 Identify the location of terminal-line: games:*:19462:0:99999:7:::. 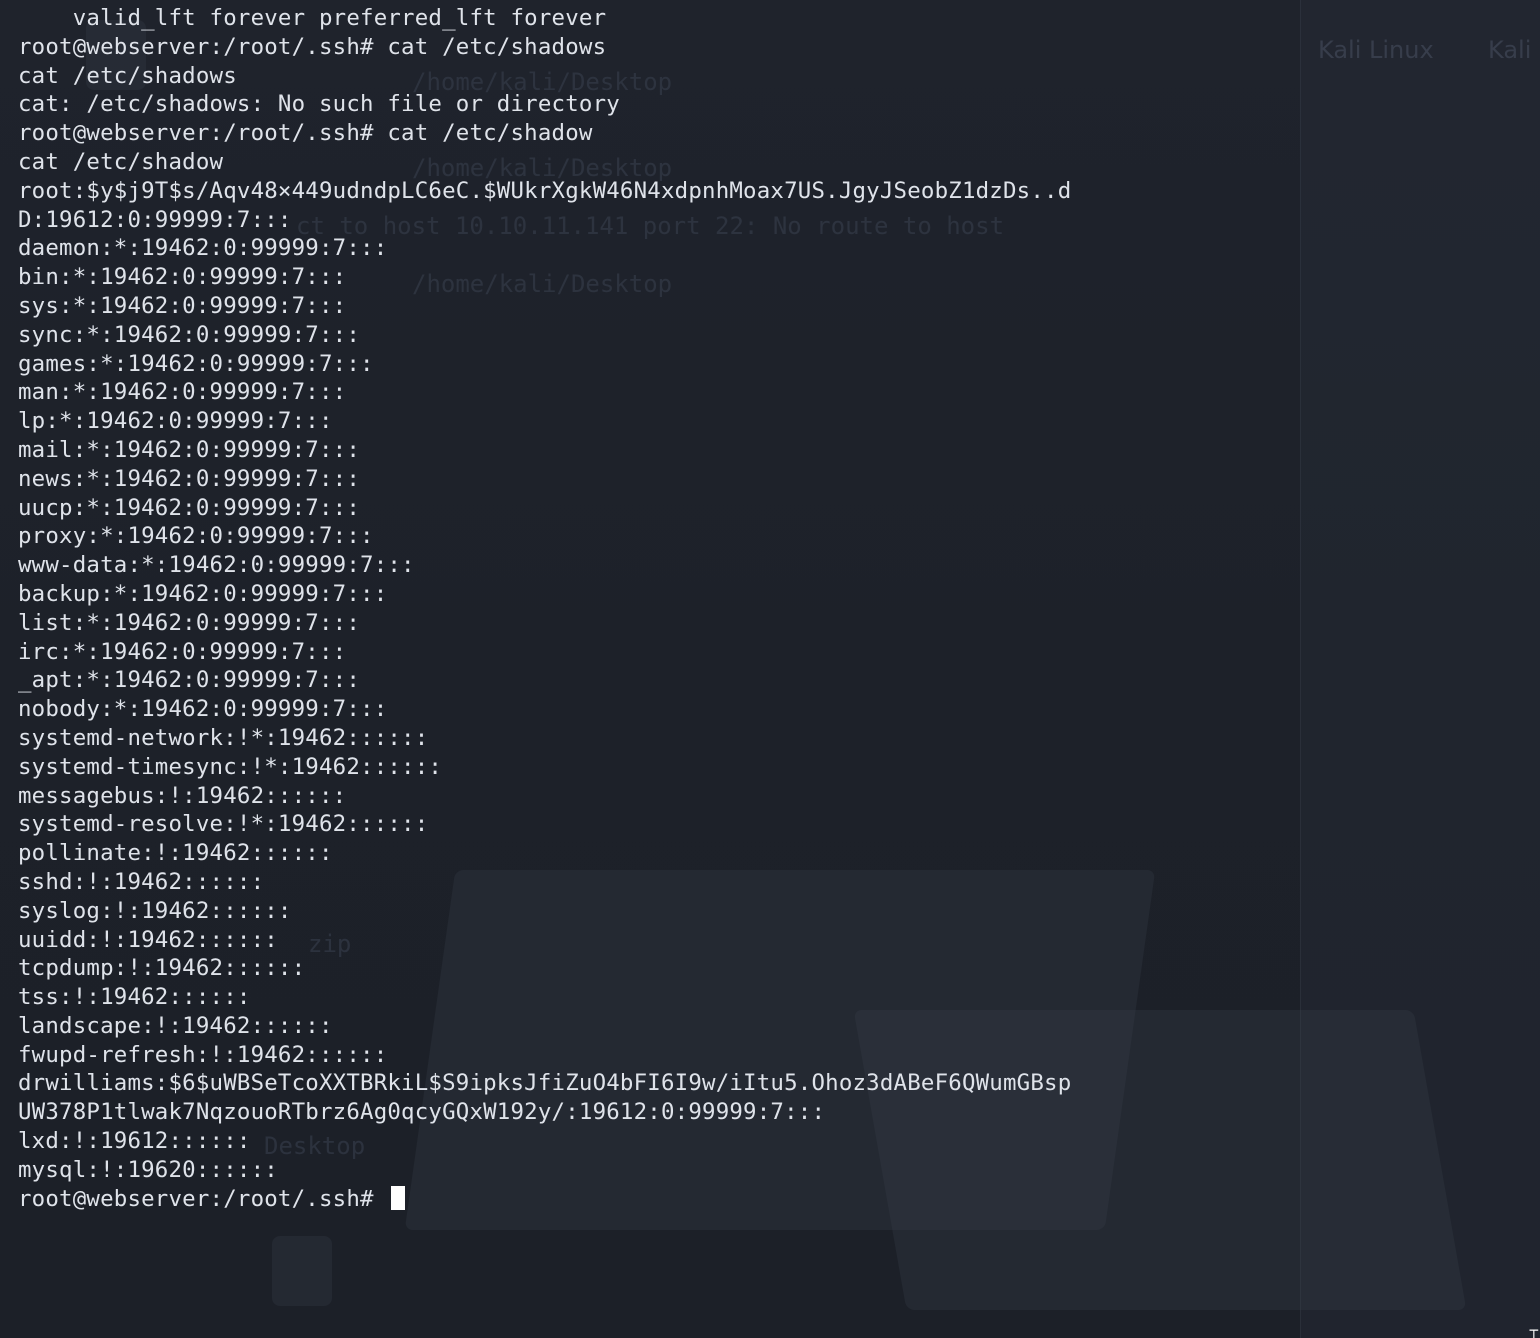
(196, 363).